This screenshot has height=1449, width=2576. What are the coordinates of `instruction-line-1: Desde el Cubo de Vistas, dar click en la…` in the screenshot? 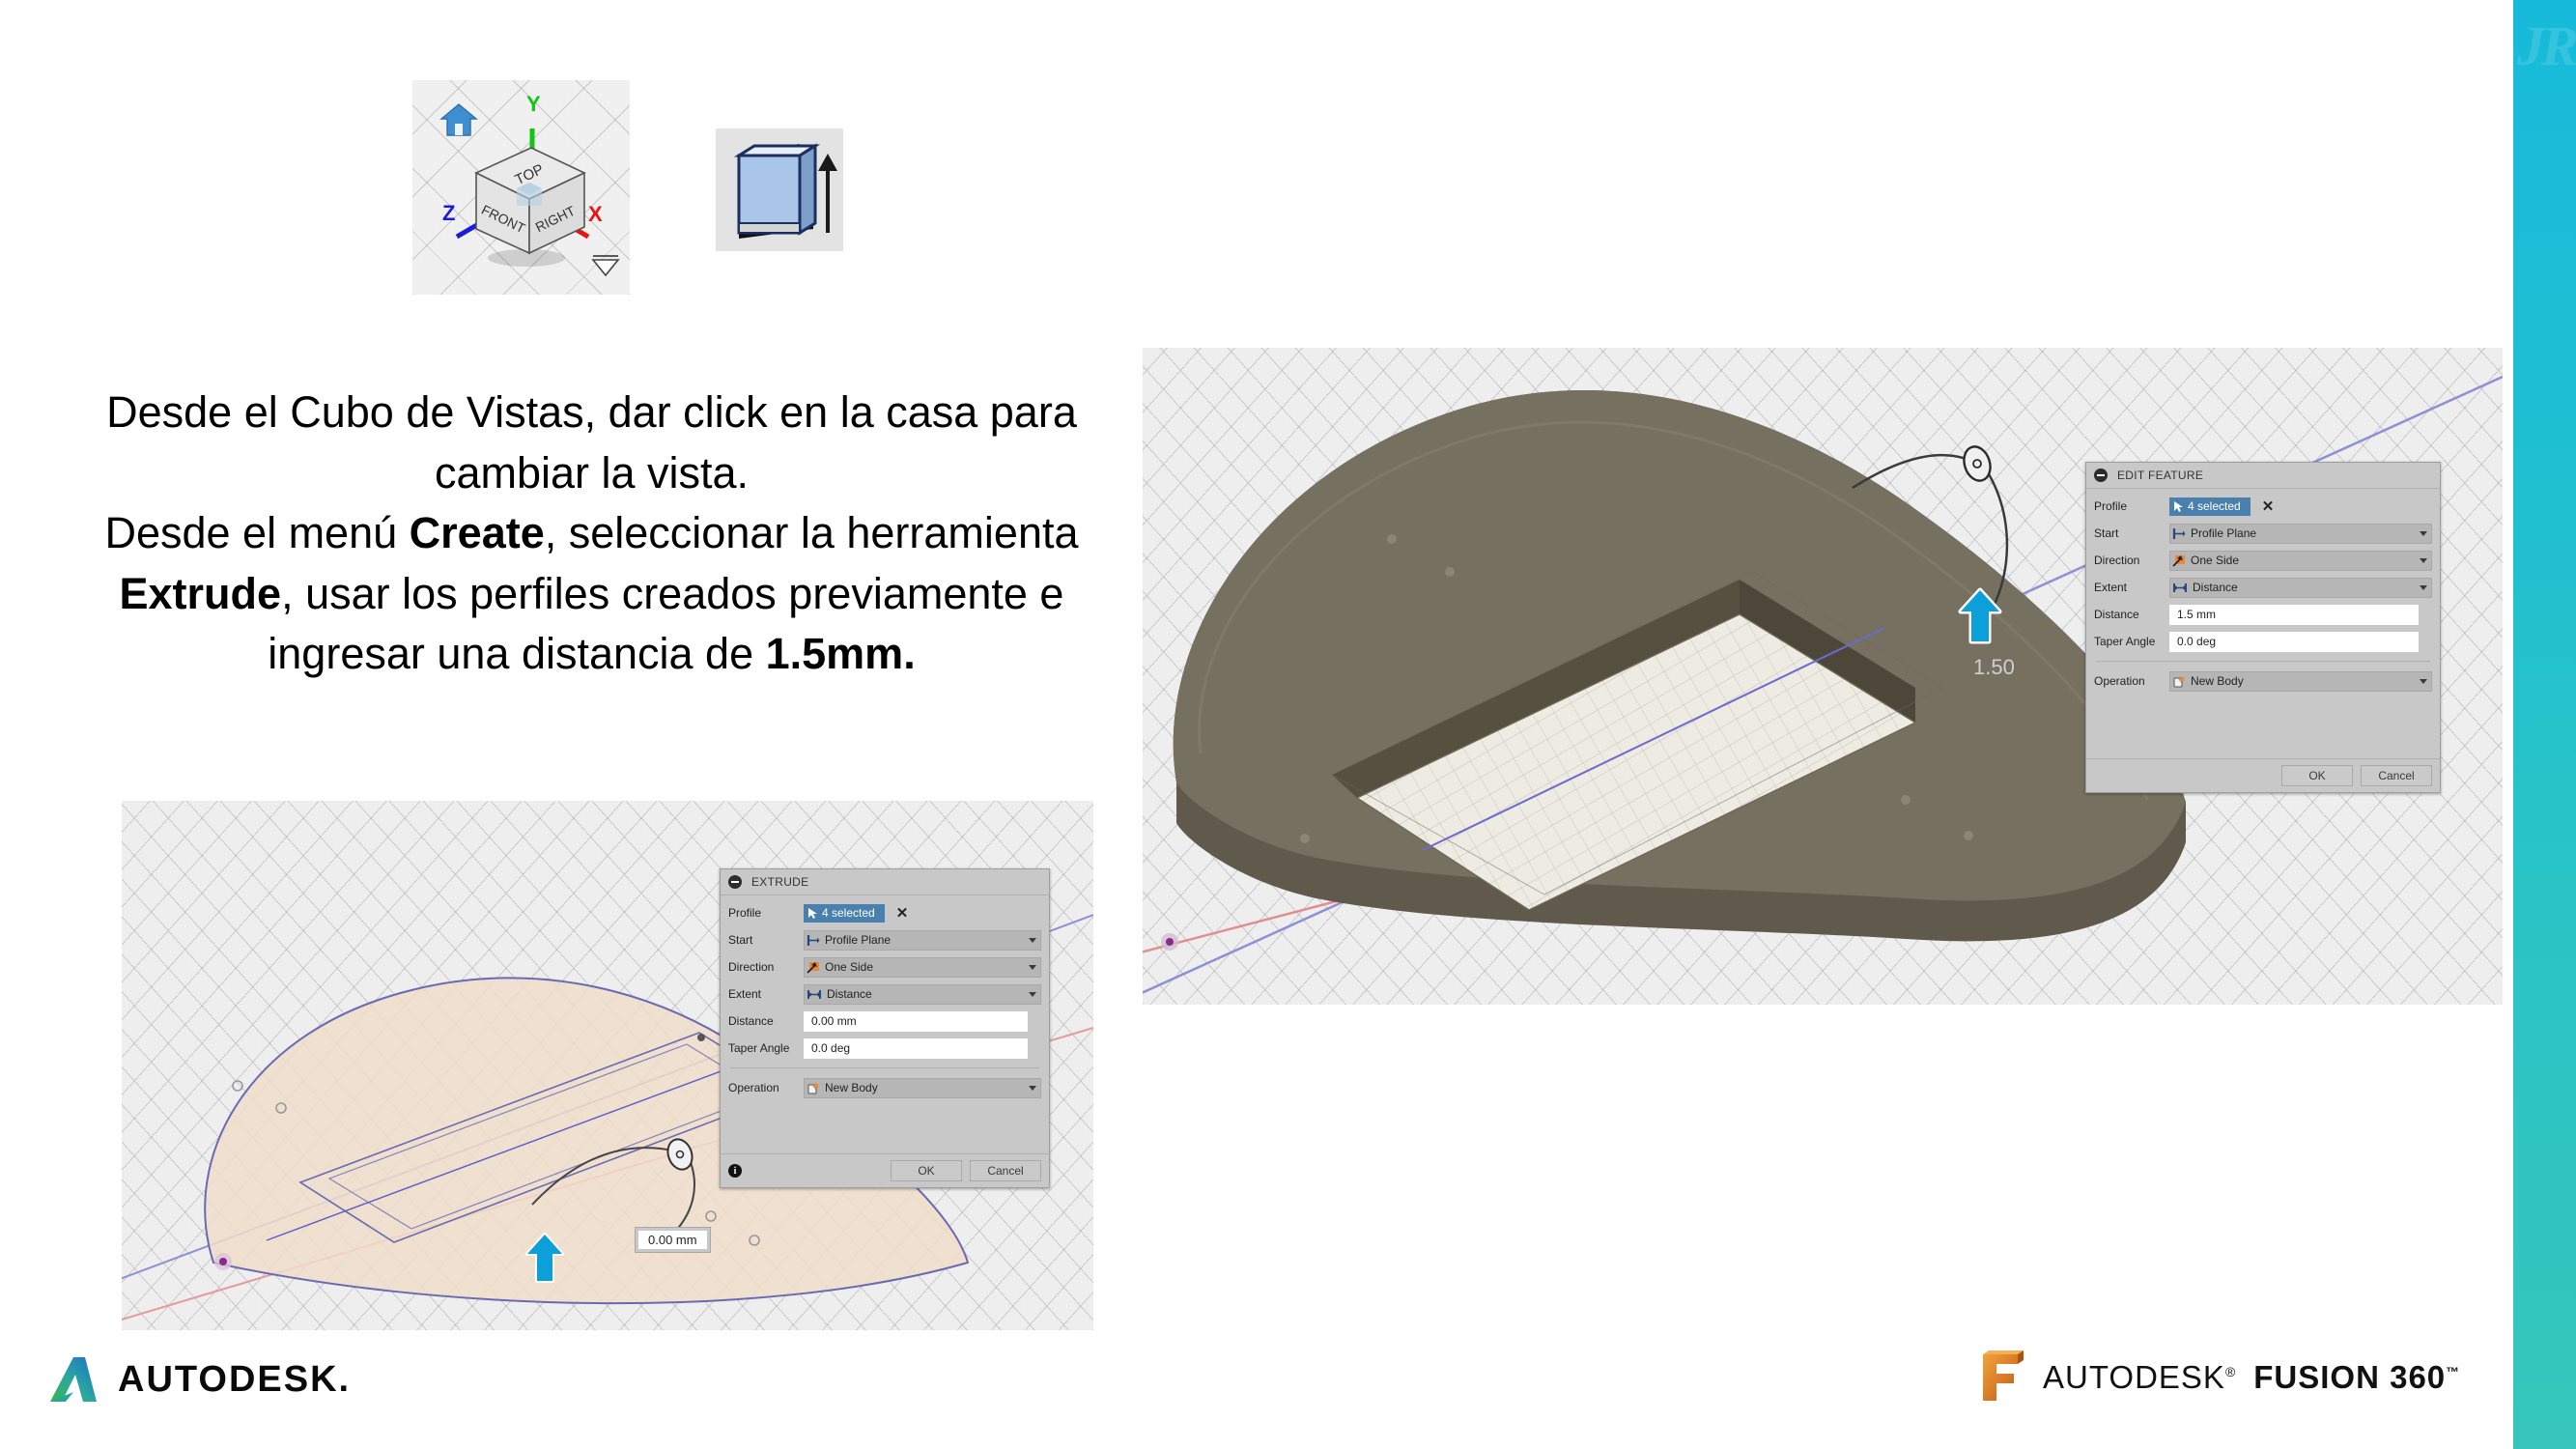 It's located at (591, 412).